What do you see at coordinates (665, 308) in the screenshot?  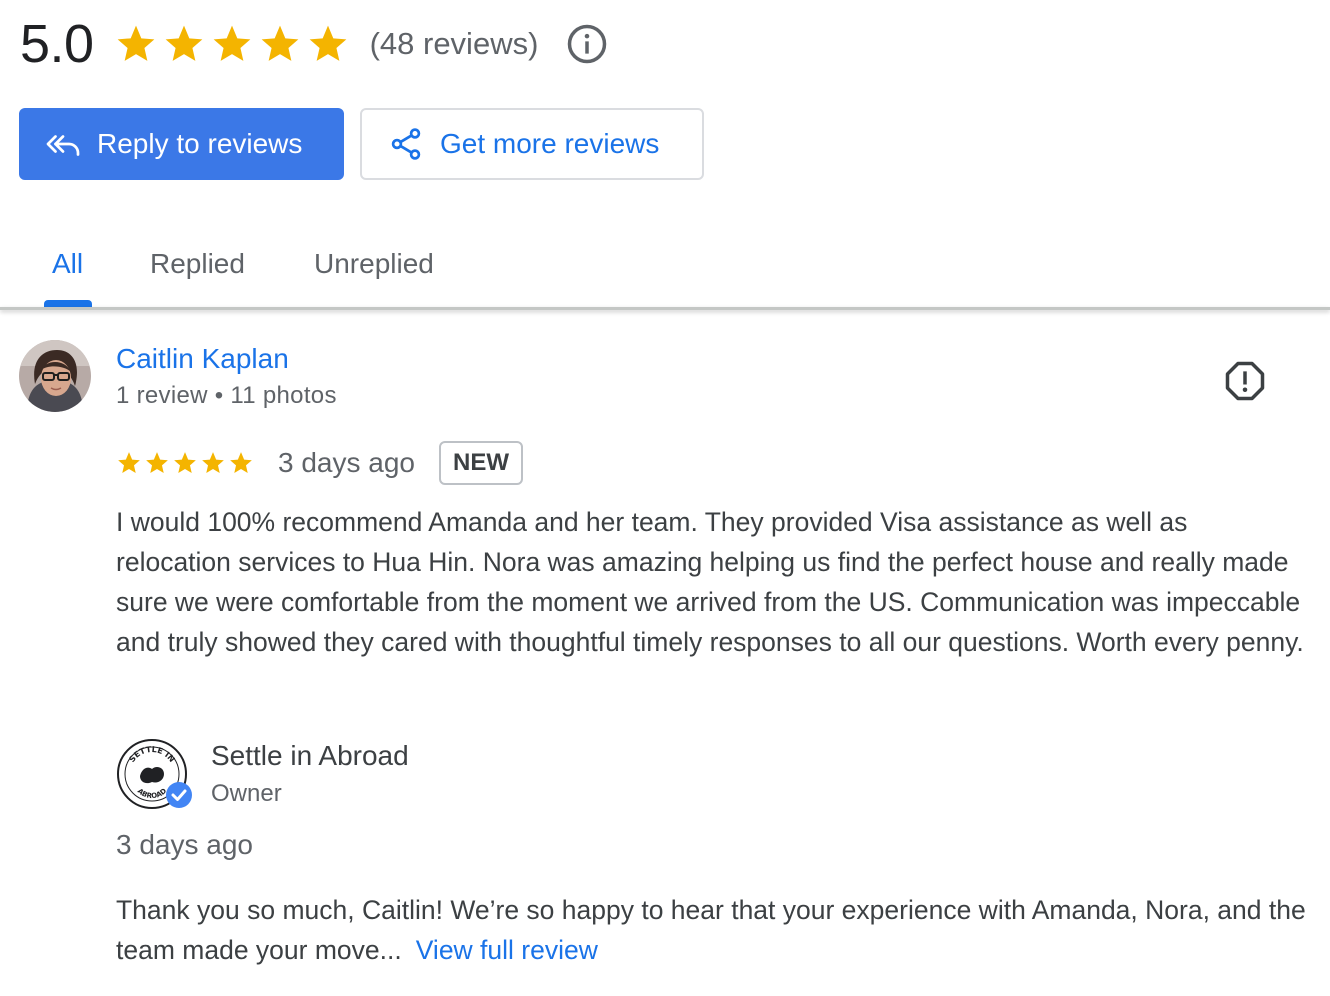 I see `tabs-divider` at bounding box center [665, 308].